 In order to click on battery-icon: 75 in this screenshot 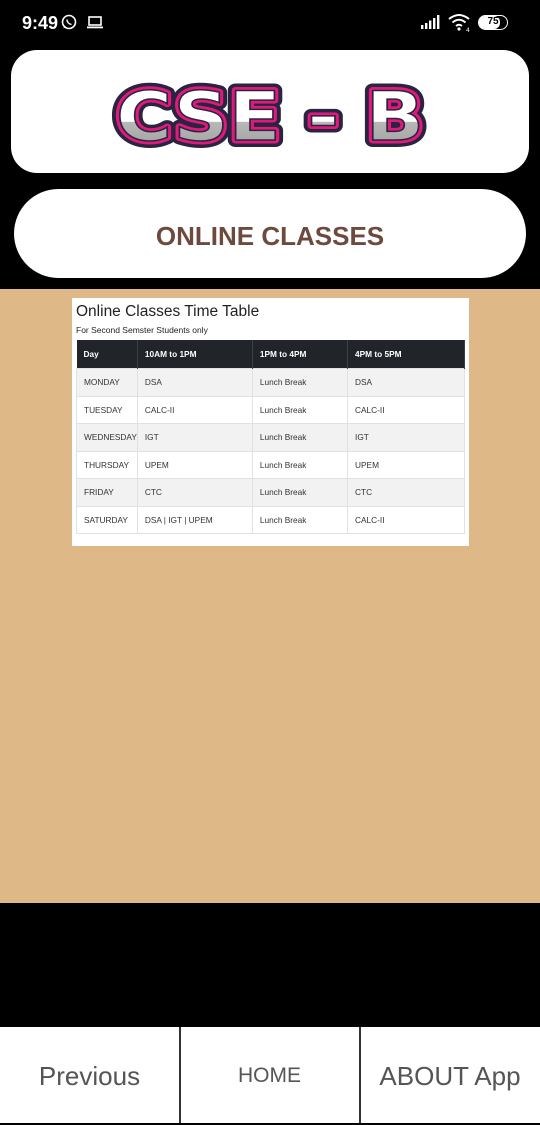, I will do `click(493, 22)`.